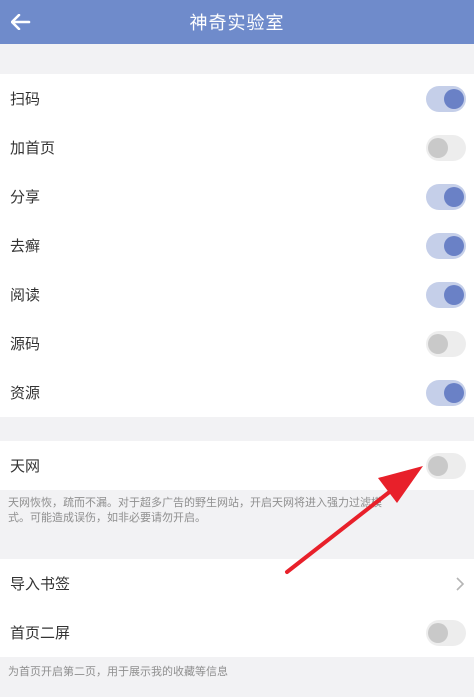 The width and height of the screenshot is (474, 697). I want to click on setting-row-remove: 去癣, so click(237, 245).